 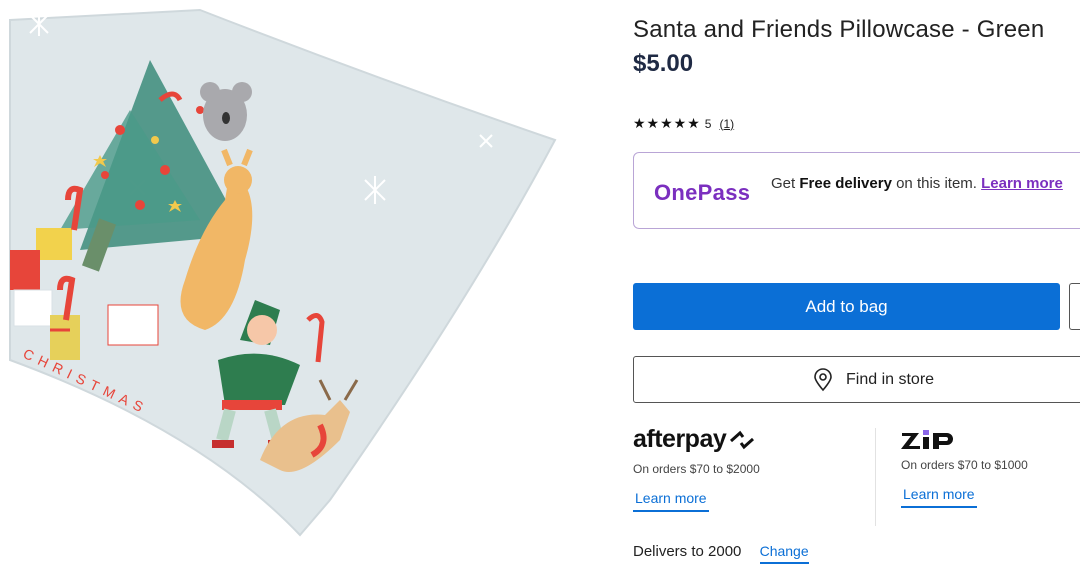 What do you see at coordinates (890, 379) in the screenshot?
I see `find-in-store-label: Find in store` at bounding box center [890, 379].